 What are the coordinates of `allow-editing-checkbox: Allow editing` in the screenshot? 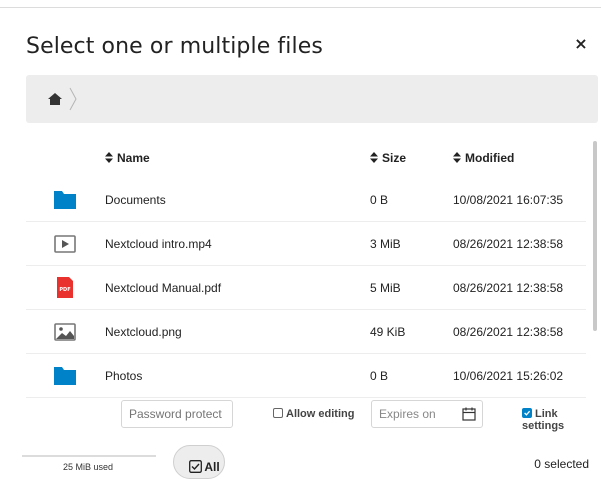 It's located at (313, 414).